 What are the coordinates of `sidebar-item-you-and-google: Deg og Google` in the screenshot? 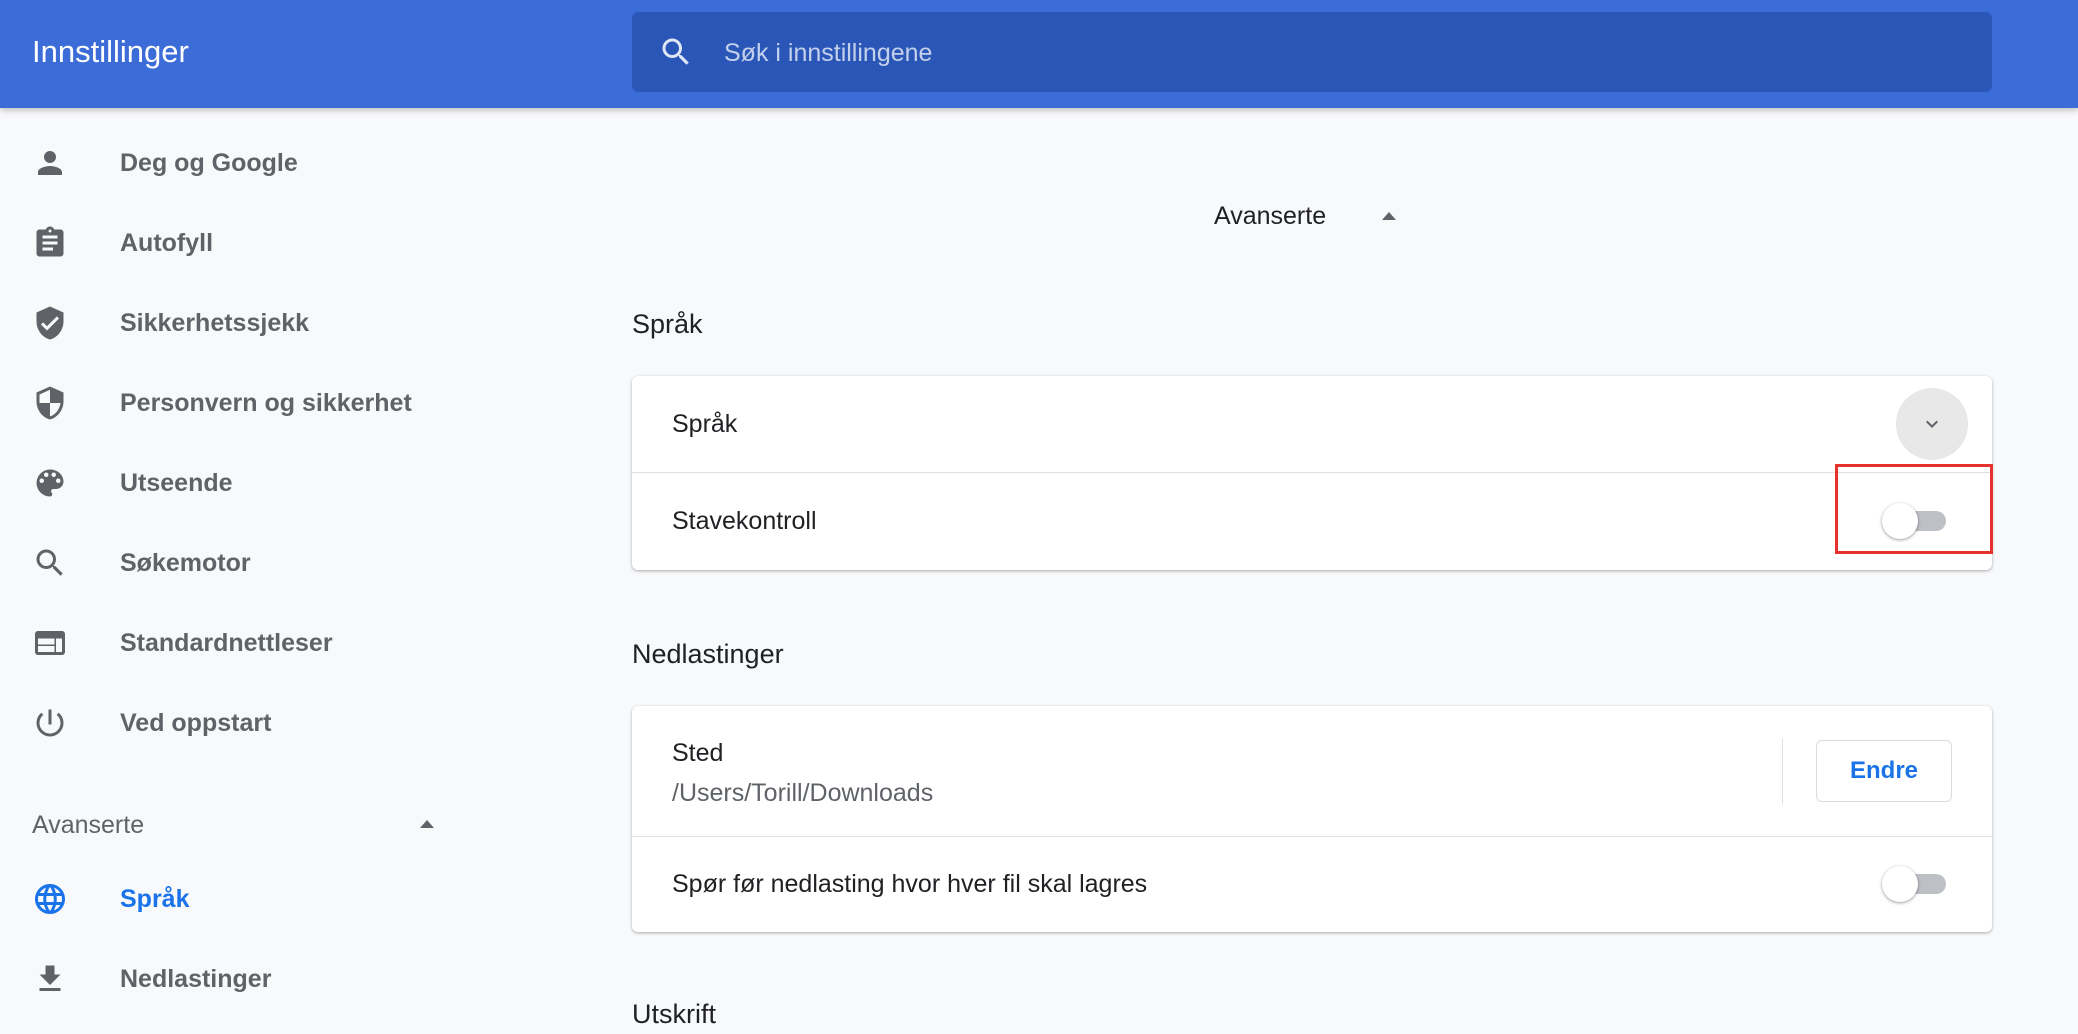 It's located at (235, 163).